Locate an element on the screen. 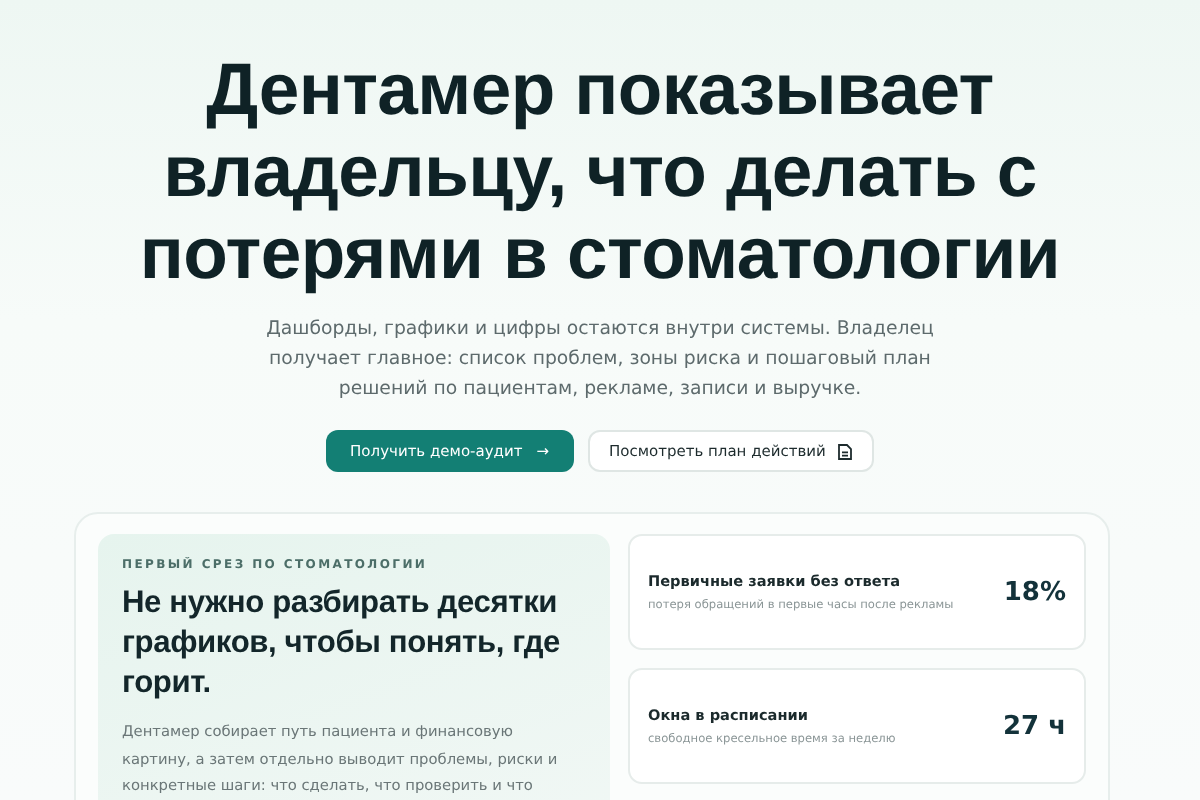 Image resolution: width=1200 pixels, height=800 pixels. metric-value: 27 ч is located at coordinates (1034, 726).